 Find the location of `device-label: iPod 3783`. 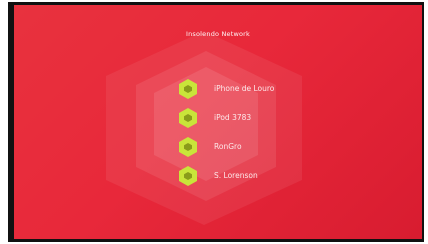

device-label: iPod 3783 is located at coordinates (233, 117).